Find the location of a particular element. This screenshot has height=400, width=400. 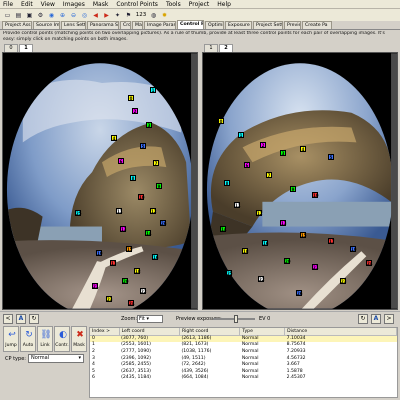

right-control-point: 11 is located at coordinates (237, 205).